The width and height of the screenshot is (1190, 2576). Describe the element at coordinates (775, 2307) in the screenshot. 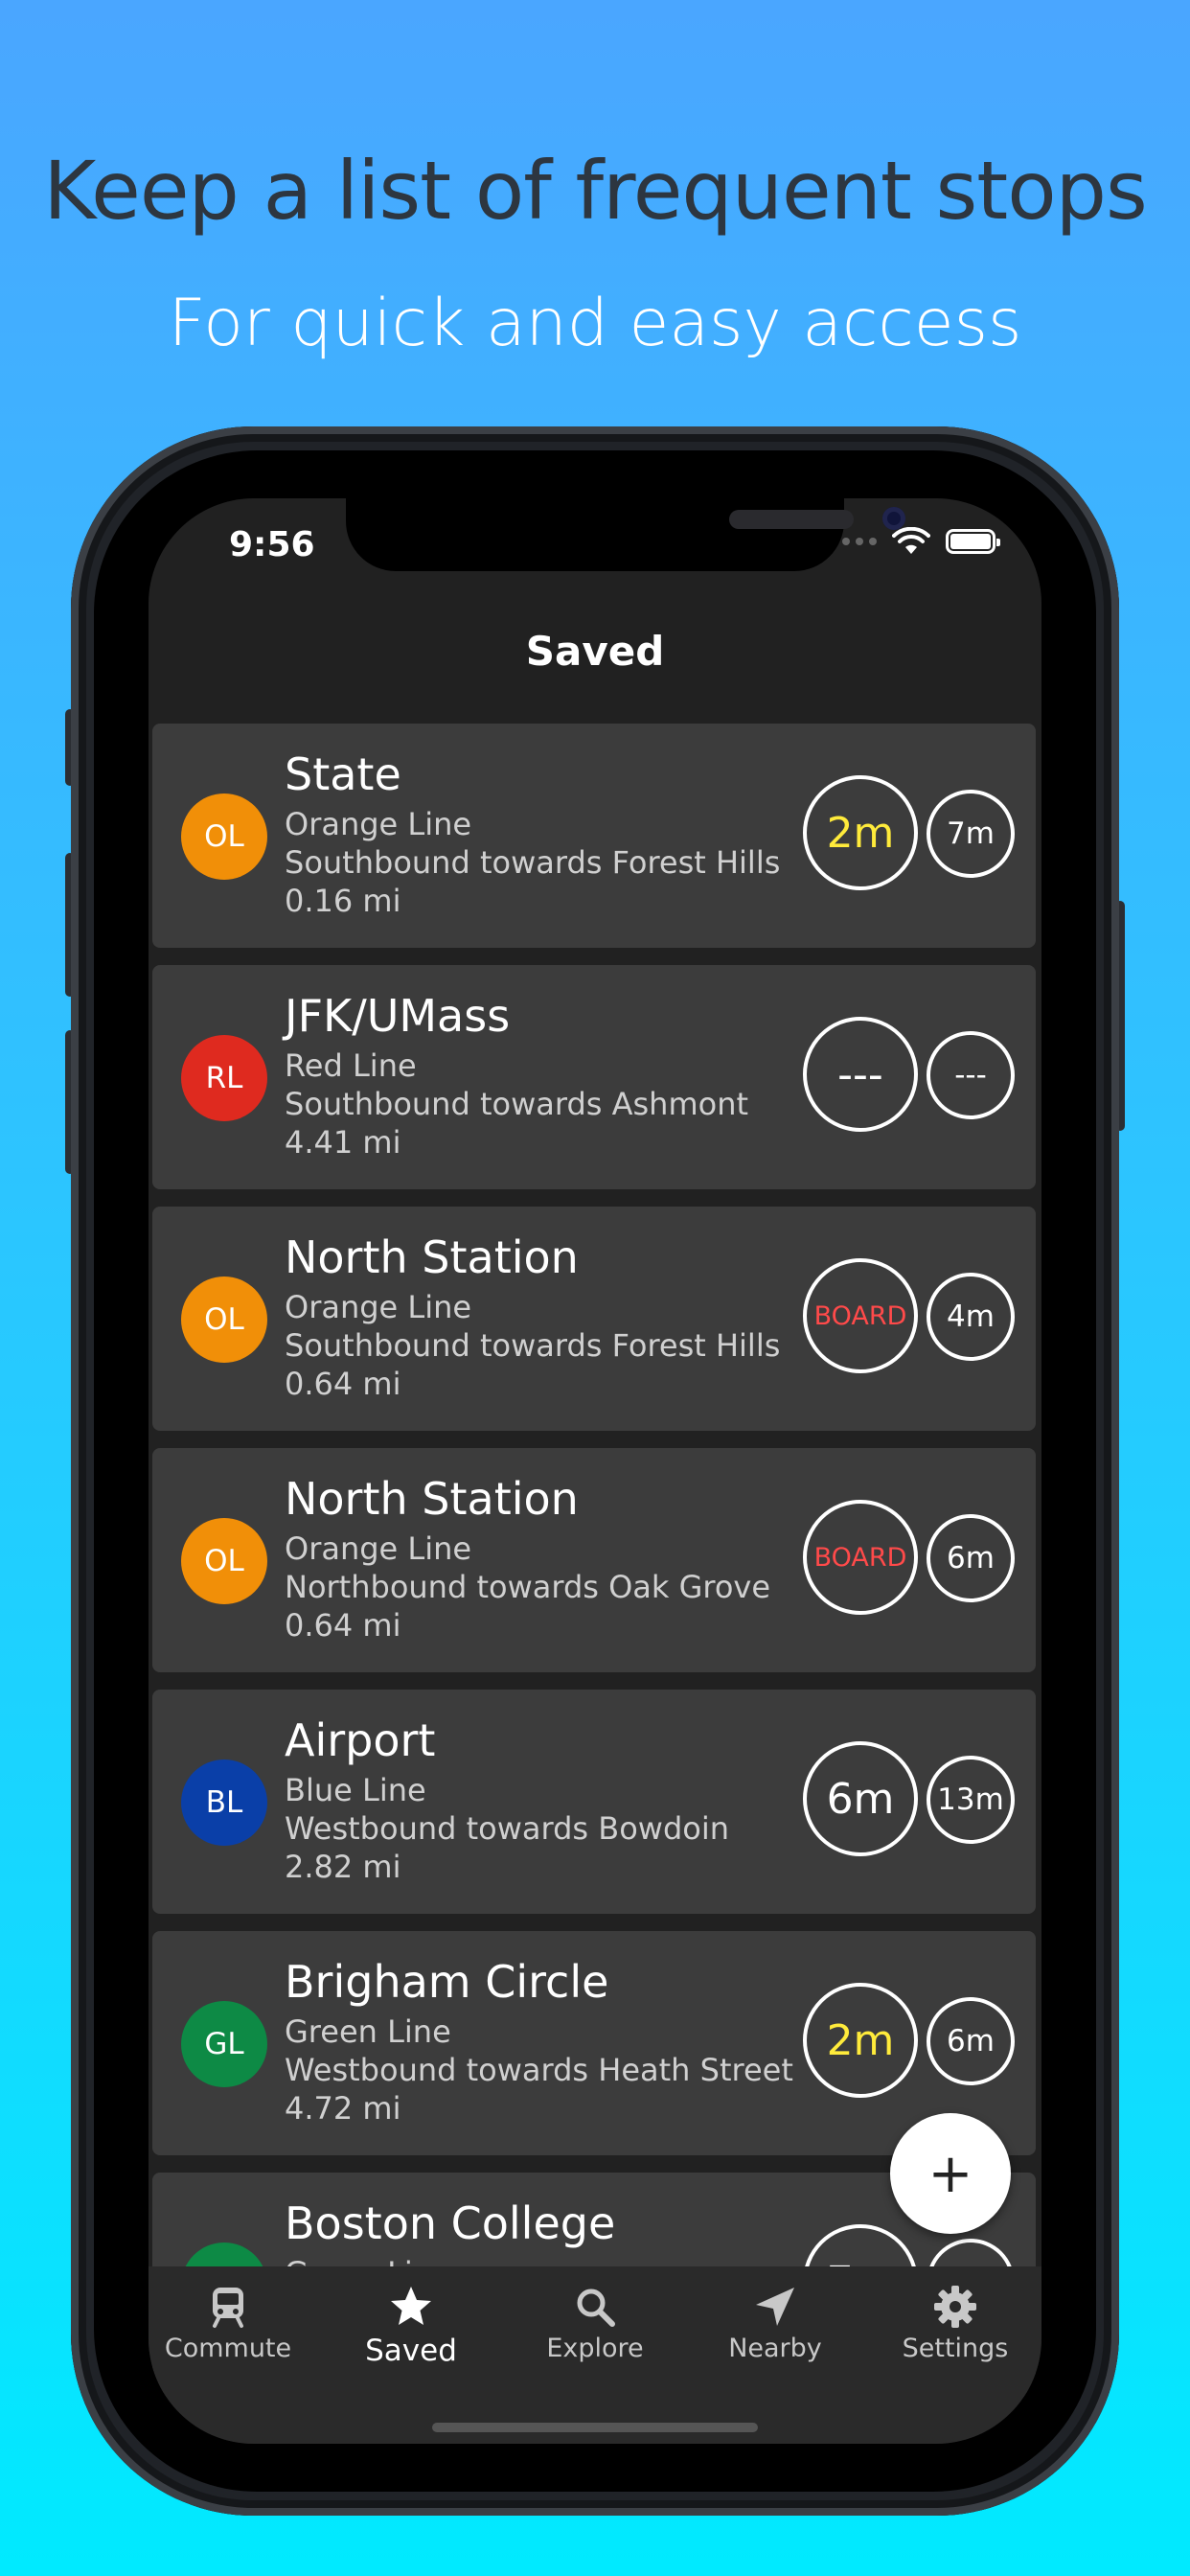

I see `location-arrow-icon` at that location.